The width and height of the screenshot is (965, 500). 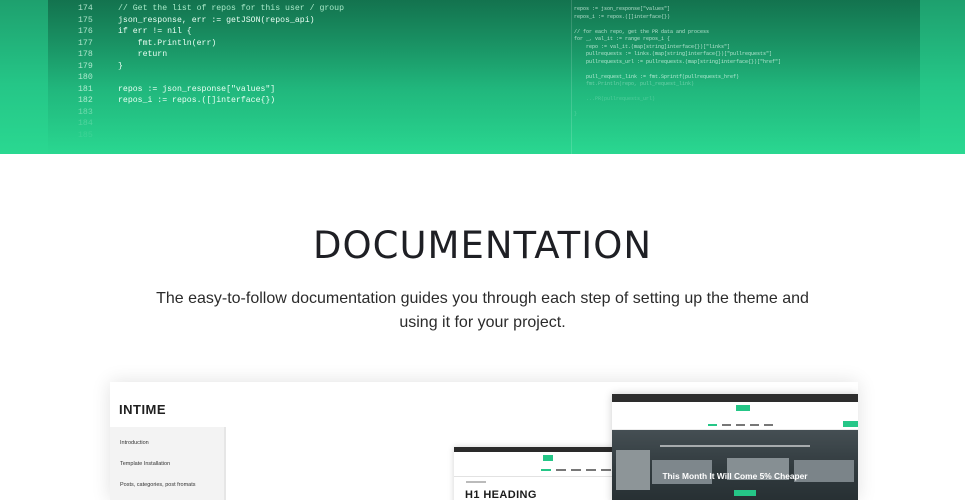 I want to click on code-text: if err != nil {, so click(x=155, y=31).